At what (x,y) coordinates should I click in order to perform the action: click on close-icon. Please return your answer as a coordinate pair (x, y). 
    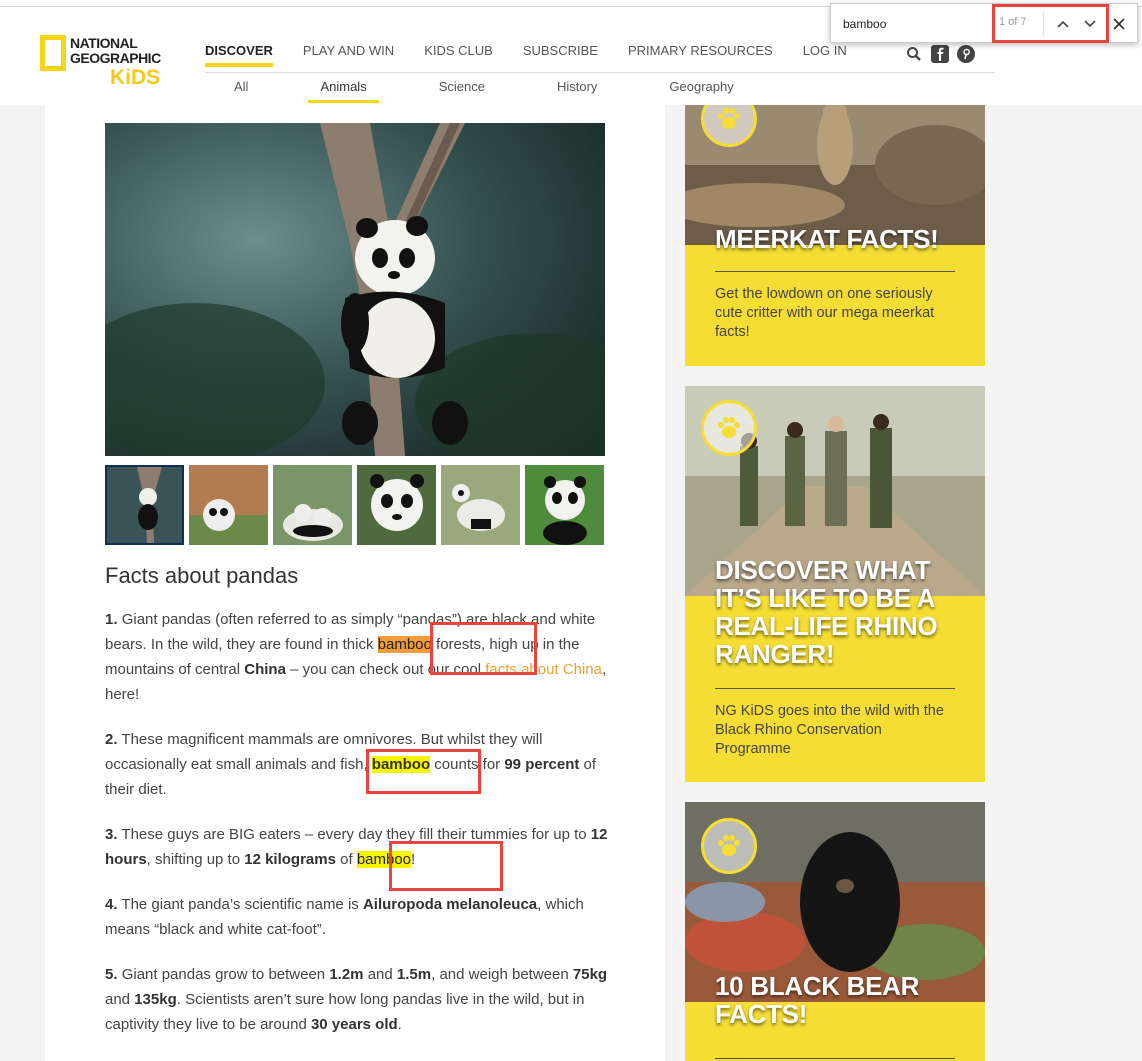
    Looking at the image, I should click on (1119, 24).